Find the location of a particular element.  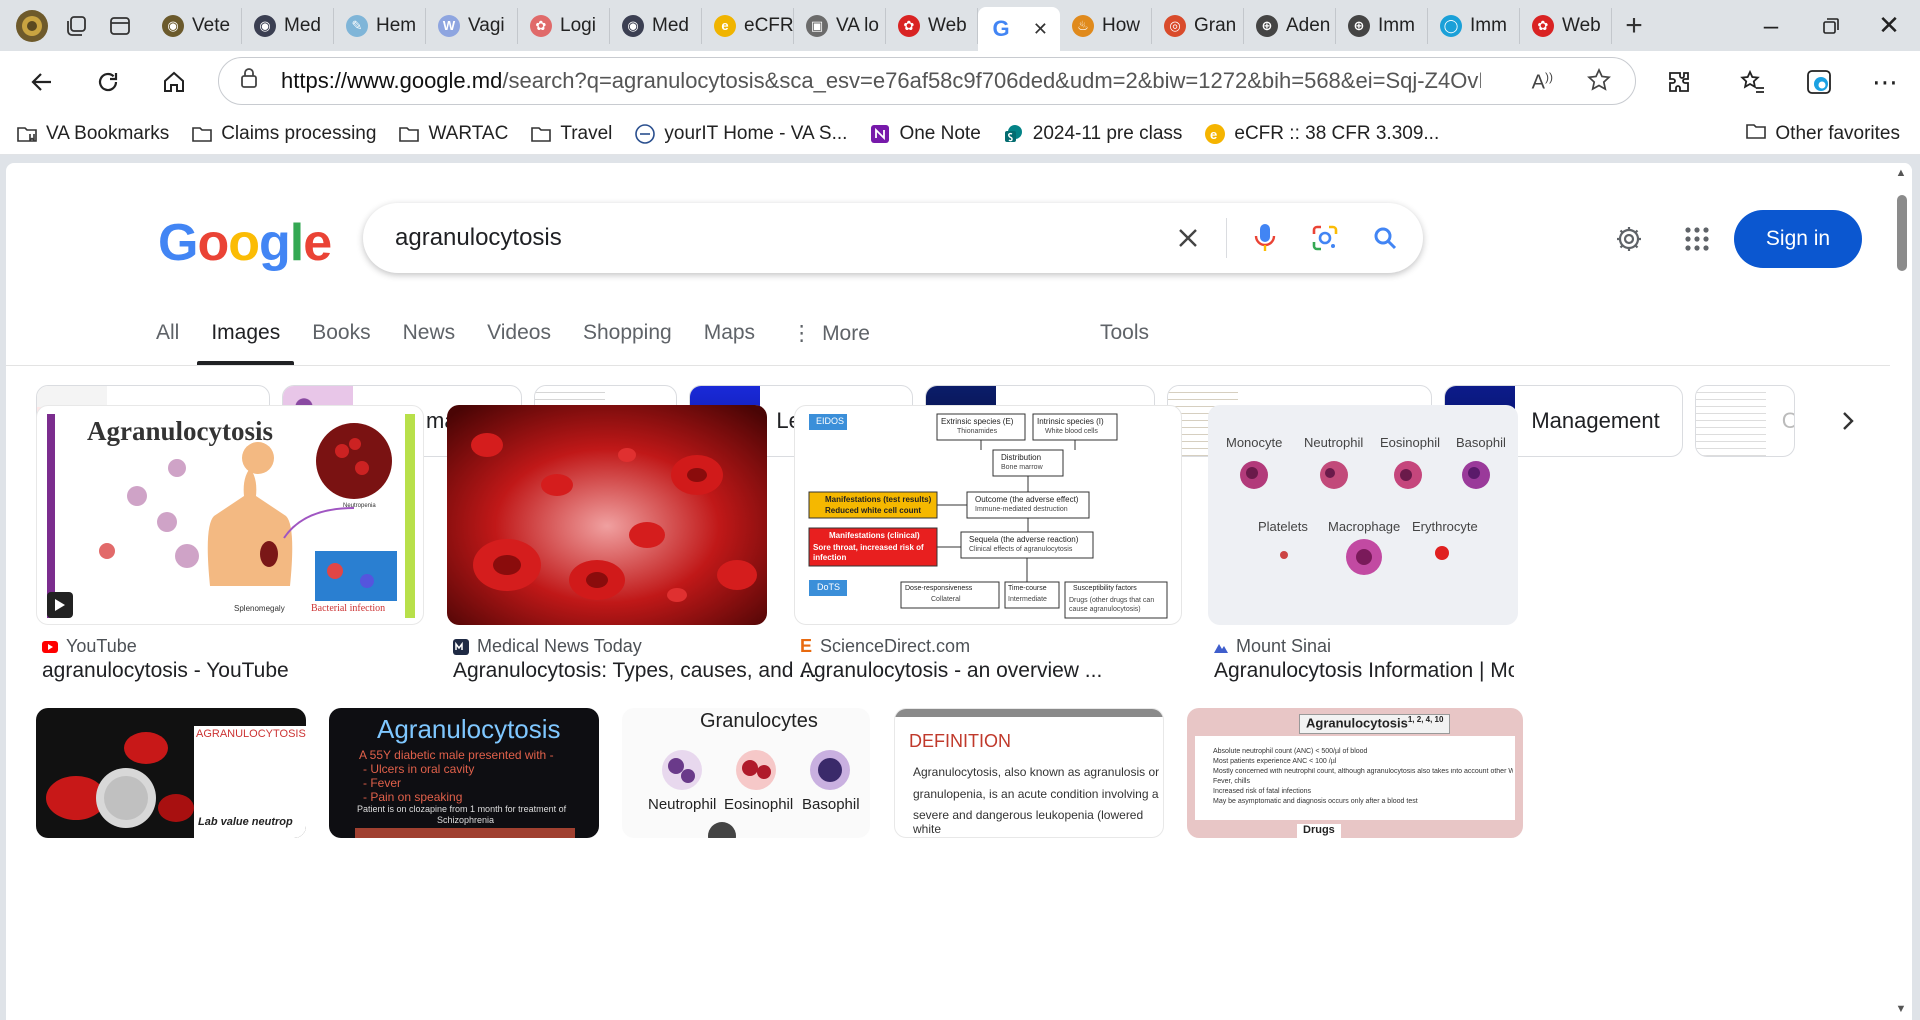

scroll-up-icon: ▲ is located at coordinates (1901, 173).